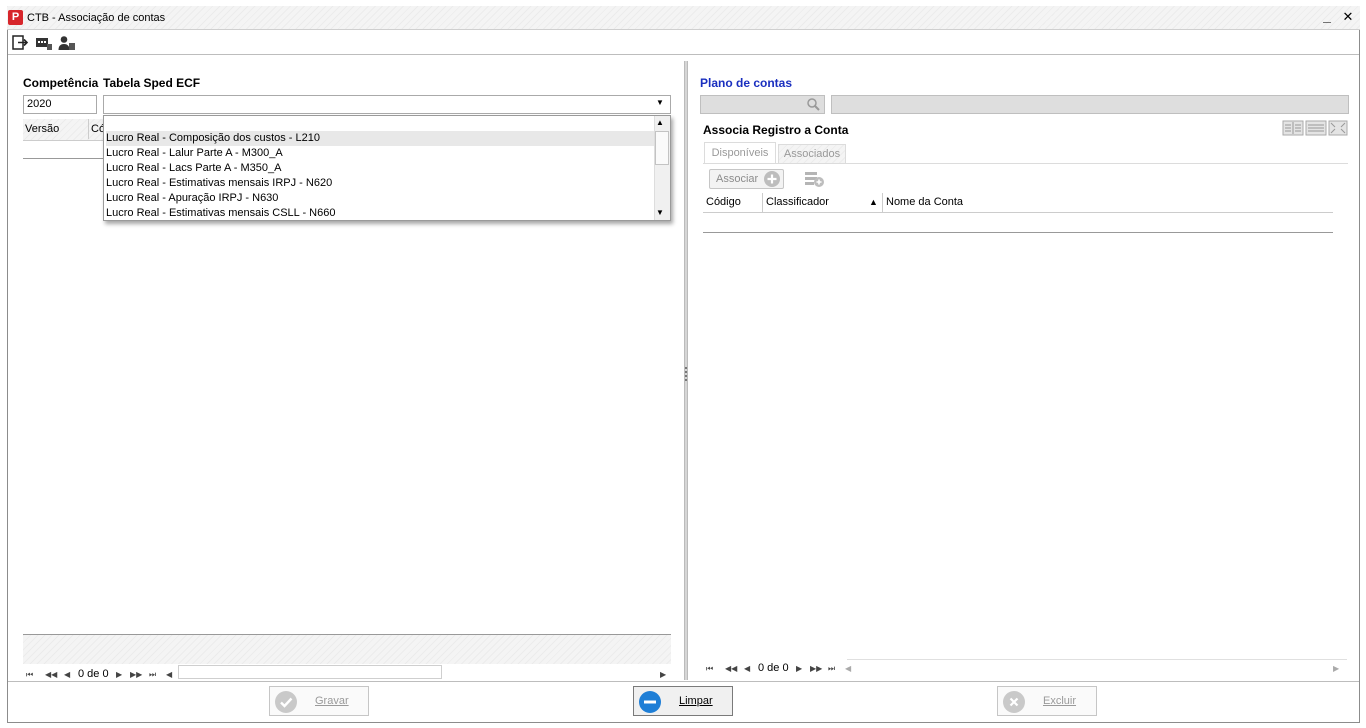 The height and width of the screenshot is (728, 1366). Describe the element at coordinates (286, 702) in the screenshot. I see `check-icon` at that location.